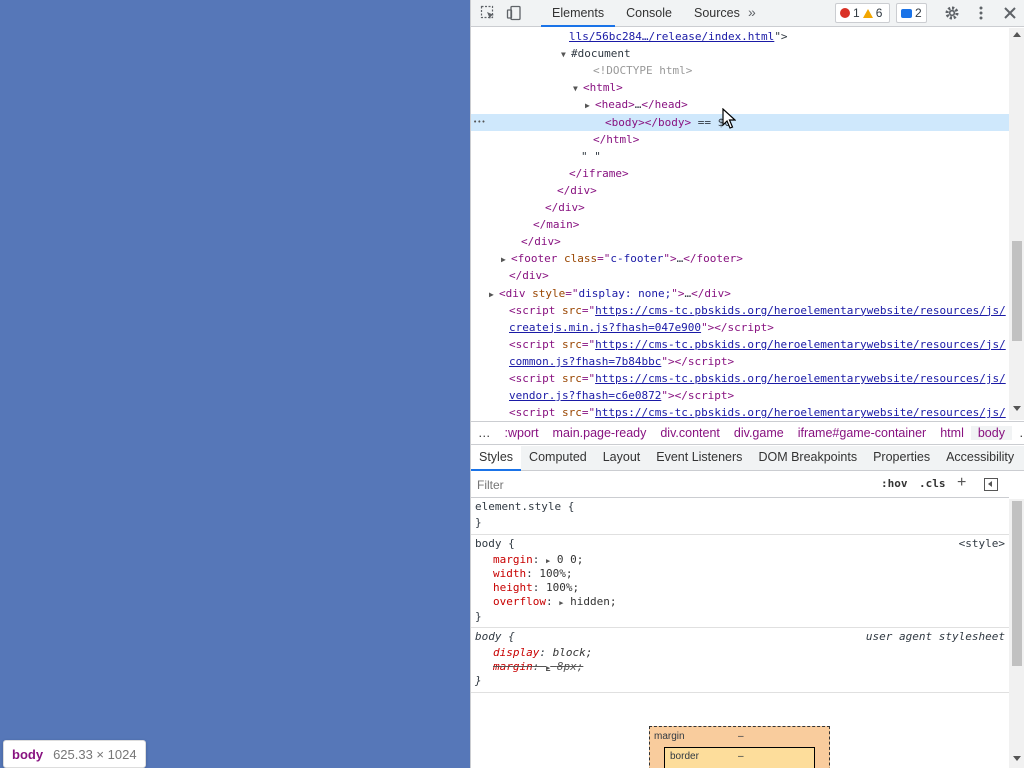  What do you see at coordinates (894, 483) in the screenshot?
I see `hover-state-button: :hov` at bounding box center [894, 483].